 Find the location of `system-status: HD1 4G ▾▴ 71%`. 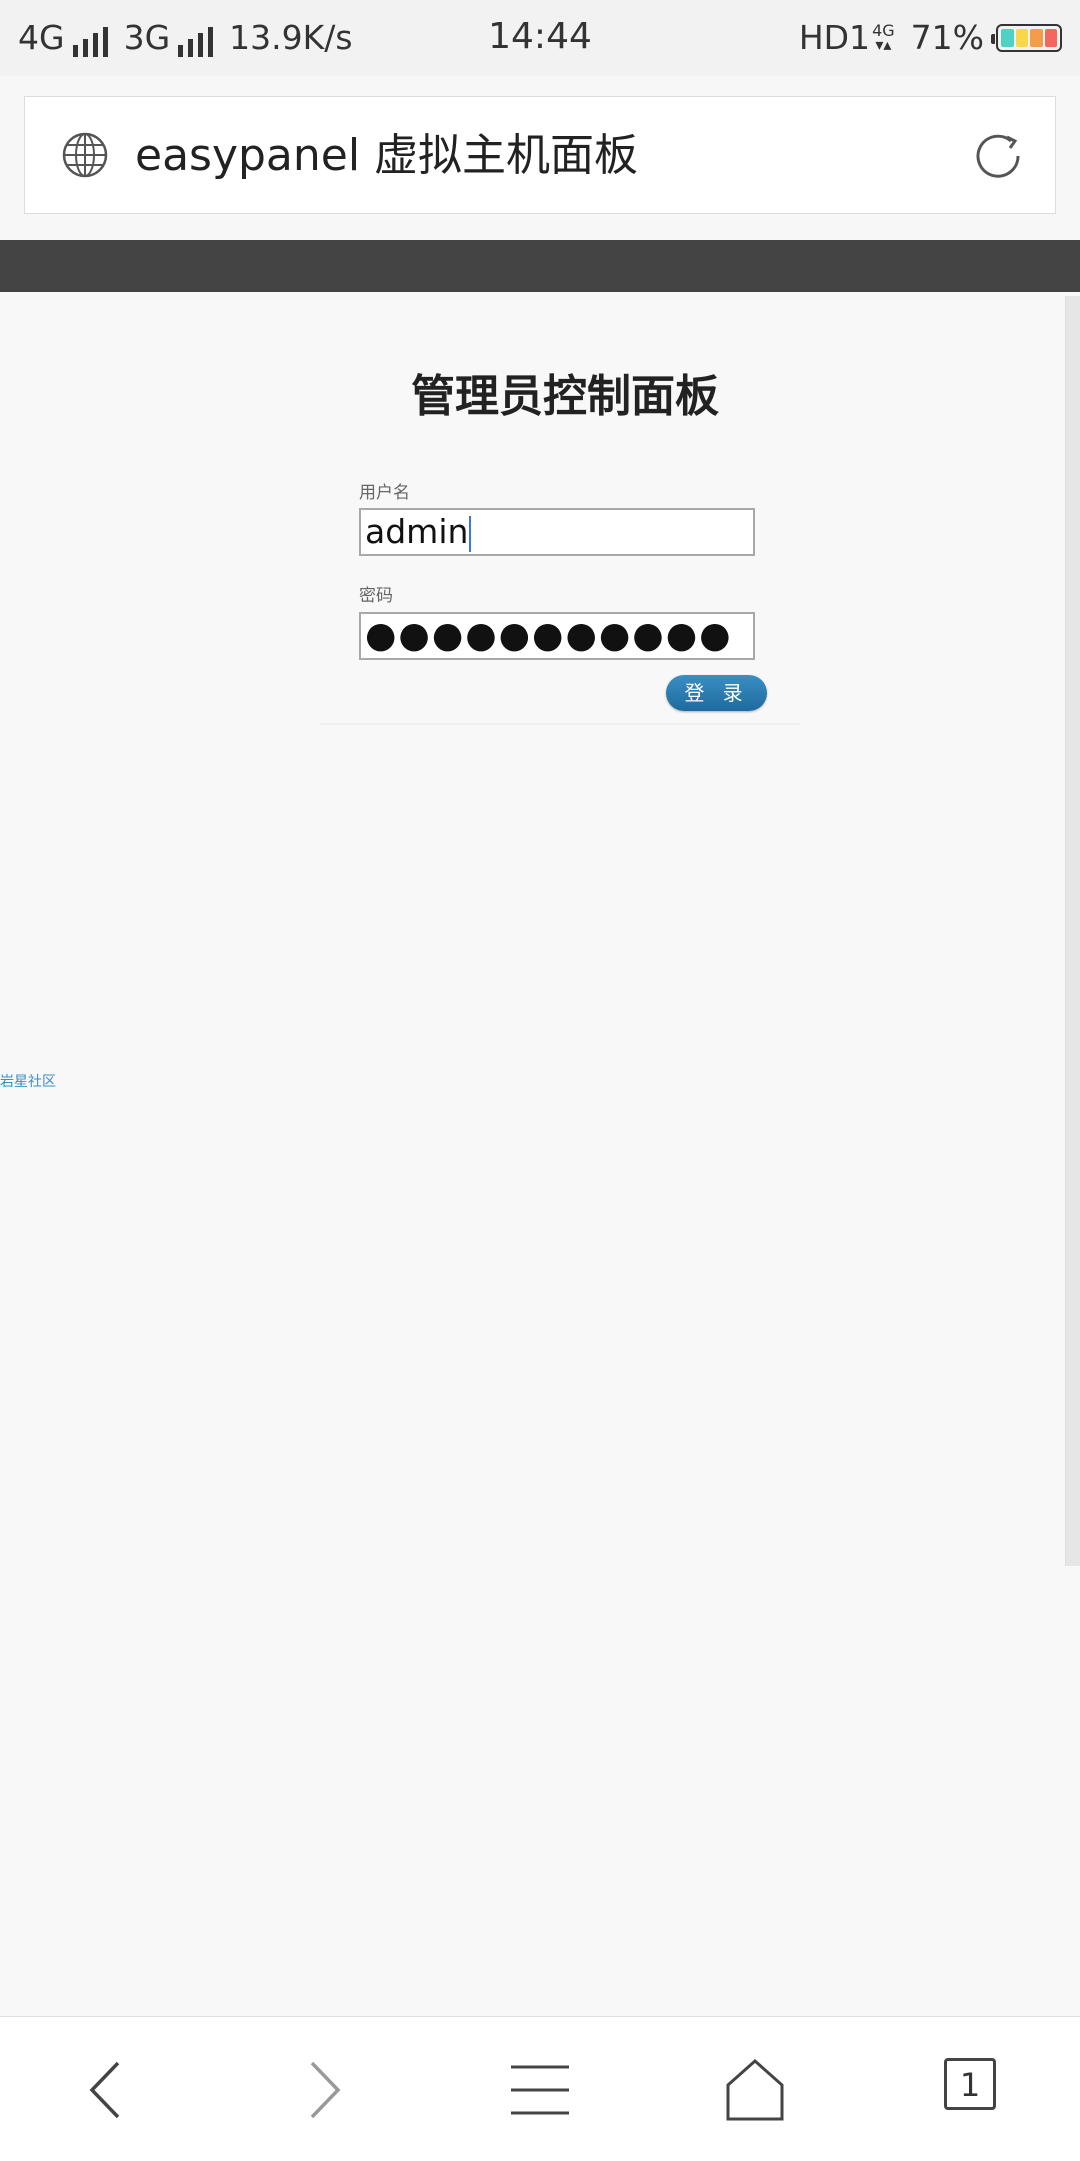

system-status: HD1 4G ▾▴ 71% is located at coordinates (930, 37).